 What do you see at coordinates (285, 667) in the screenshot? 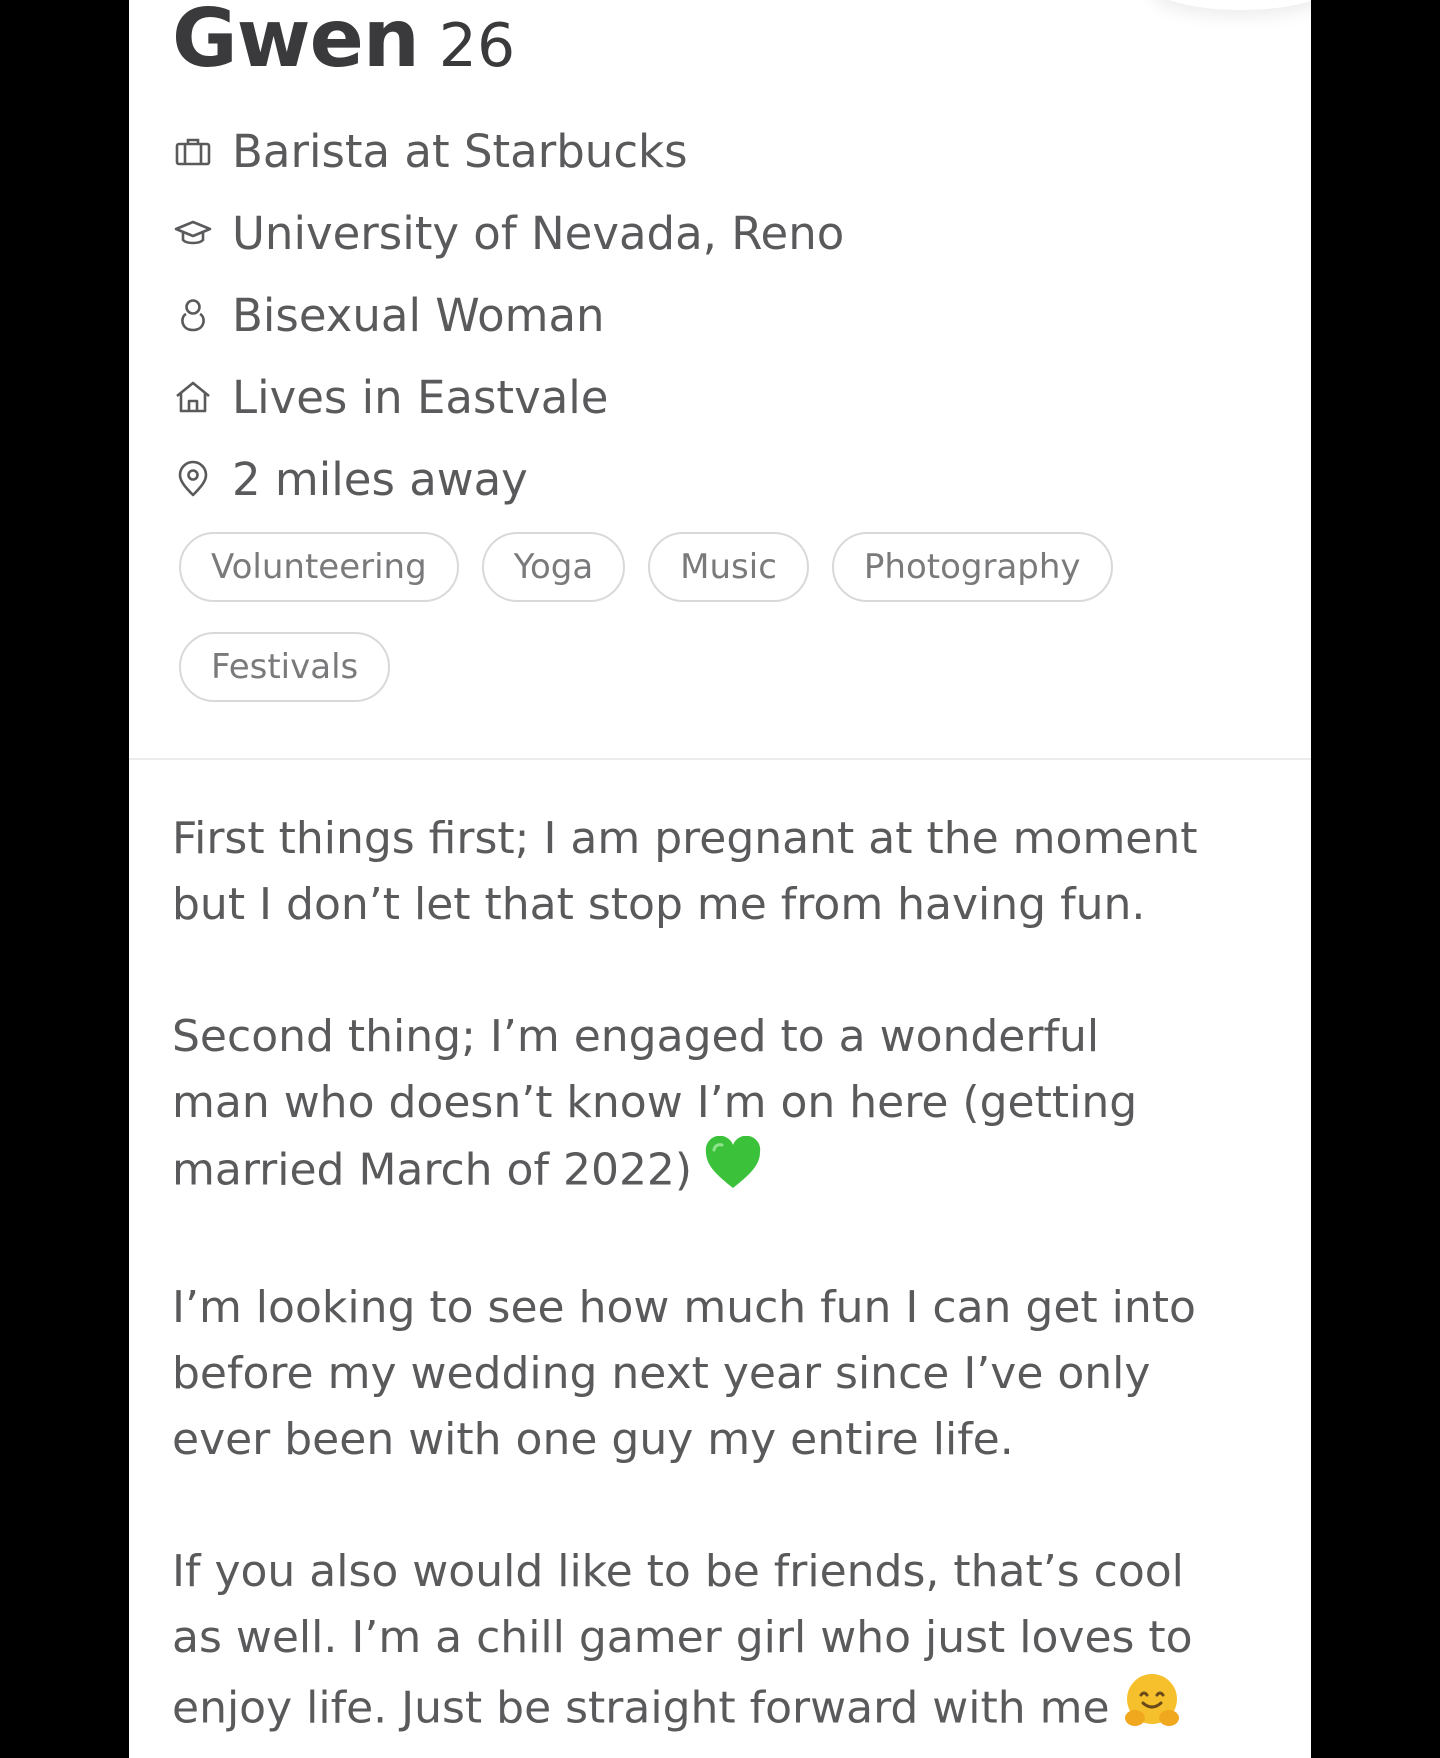
I see `interest-chip-festivals: Festivals` at bounding box center [285, 667].